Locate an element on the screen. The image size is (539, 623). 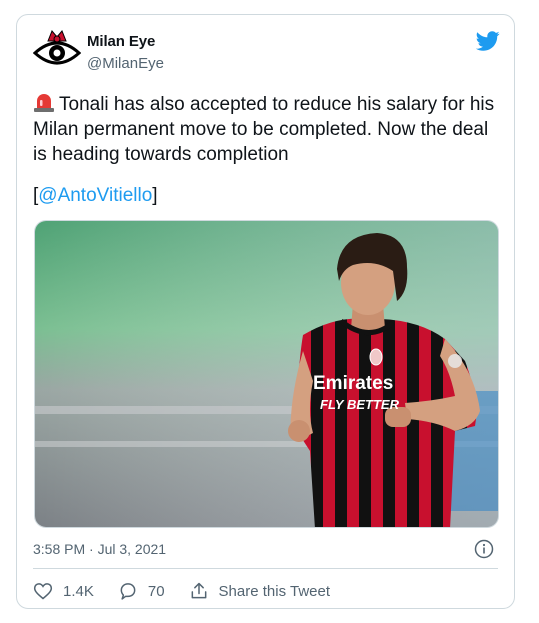
share-icon is located at coordinates (198, 590).